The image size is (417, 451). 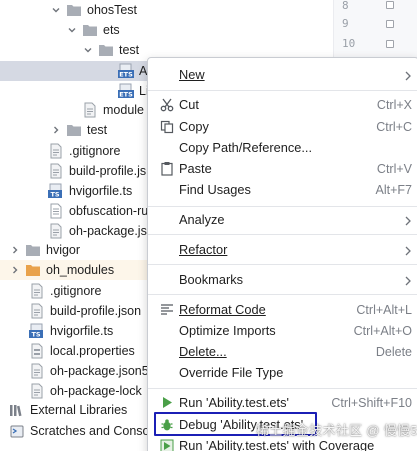 I want to click on ets-file-icon: ETS, so click(x=126, y=71).